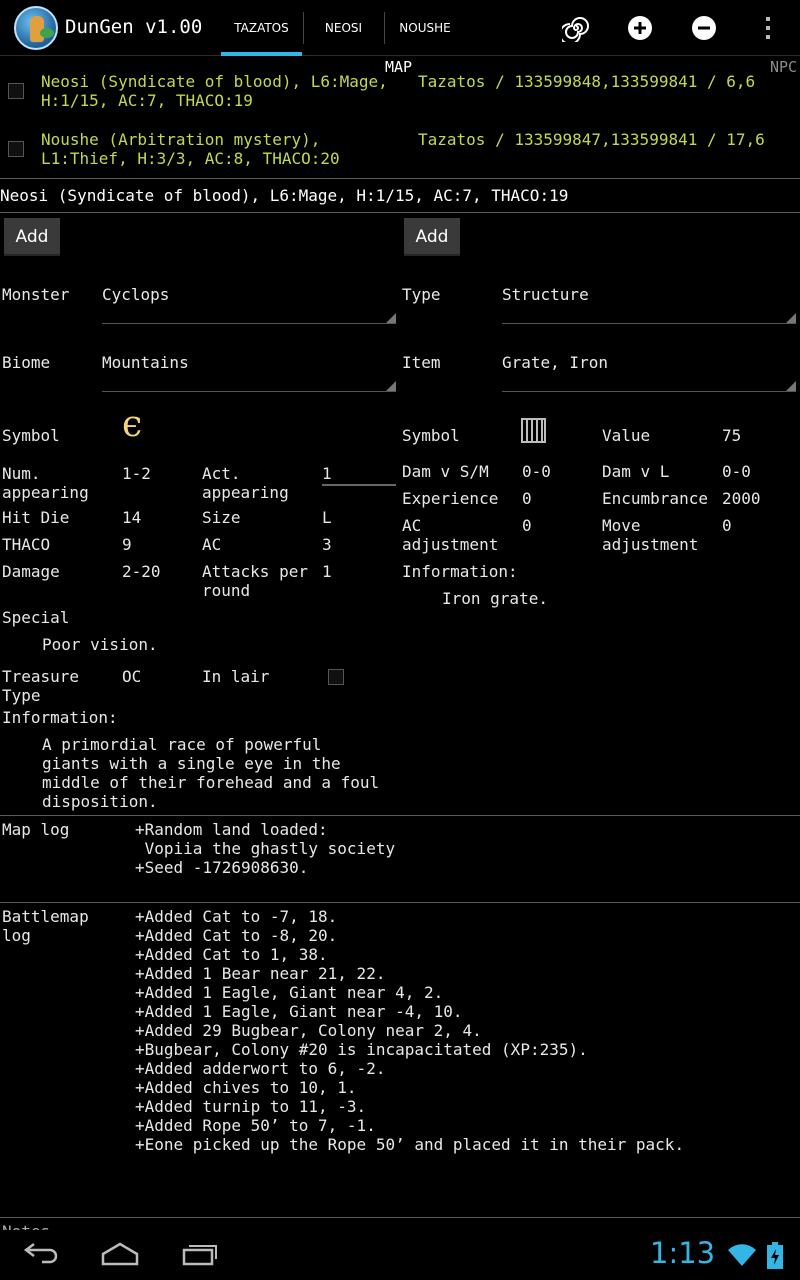 The image size is (800, 1280). I want to click on thaco-label: THACO, so click(26, 544).